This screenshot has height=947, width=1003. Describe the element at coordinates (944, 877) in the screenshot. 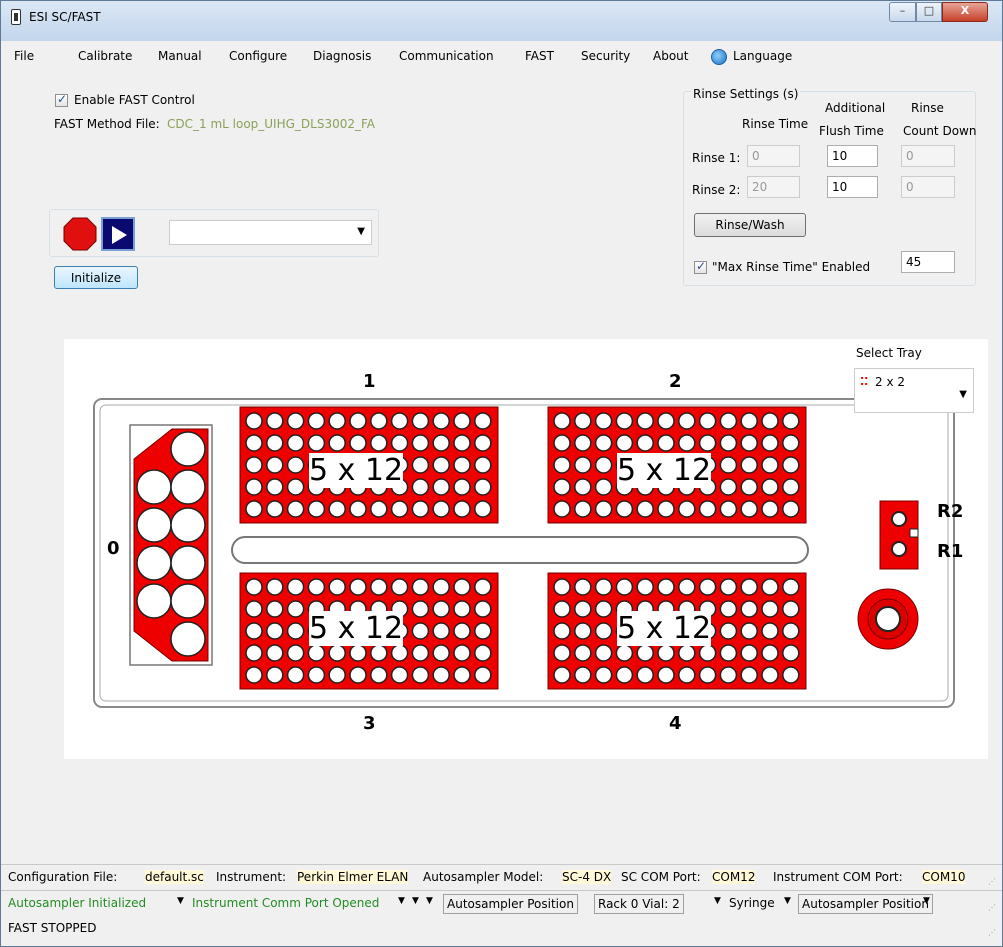

I see `instr-port-value: COM10` at that location.